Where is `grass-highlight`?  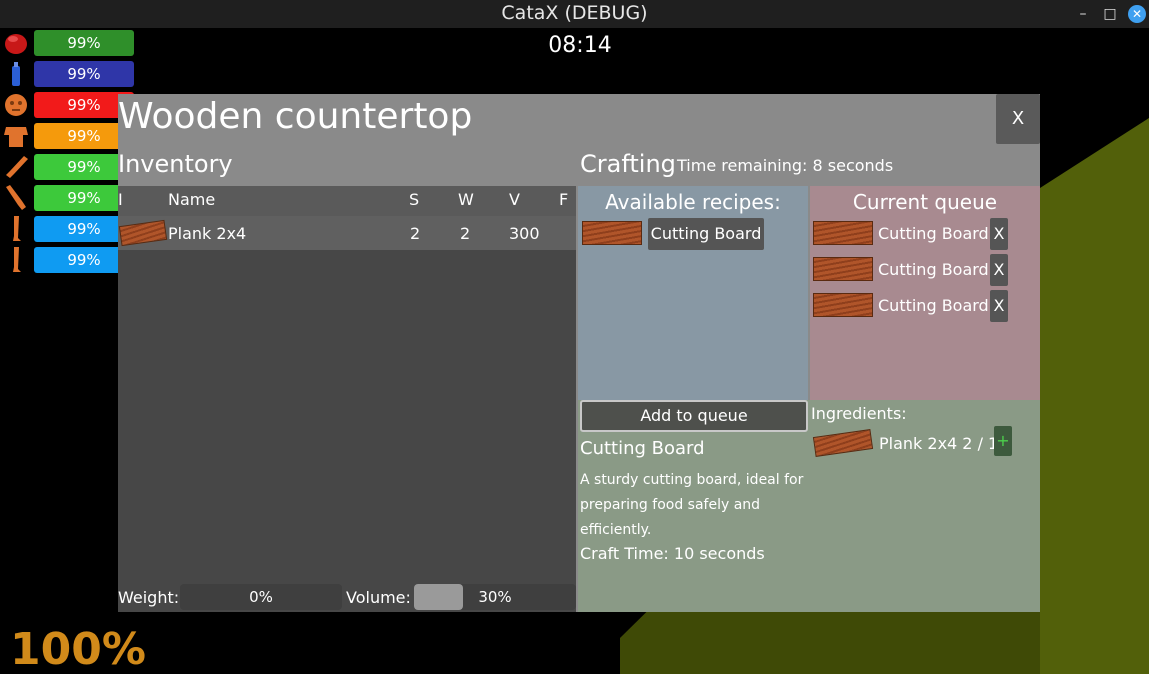
grass-highlight is located at coordinates (1094, 396).